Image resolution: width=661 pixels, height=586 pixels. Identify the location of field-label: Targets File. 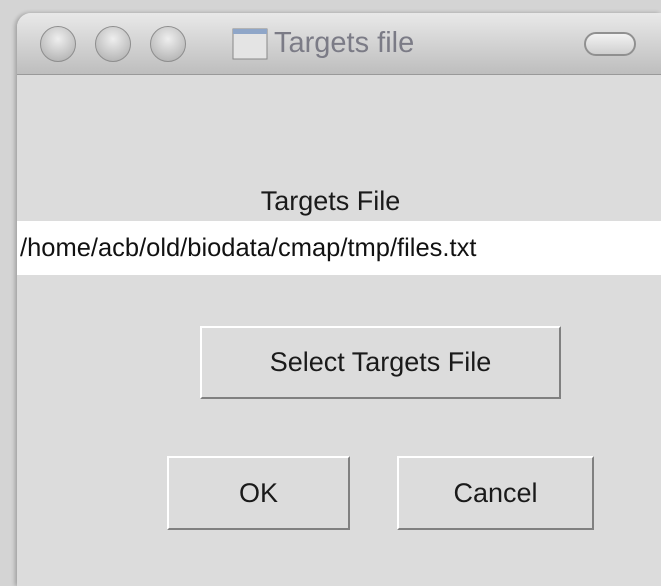
(330, 201).